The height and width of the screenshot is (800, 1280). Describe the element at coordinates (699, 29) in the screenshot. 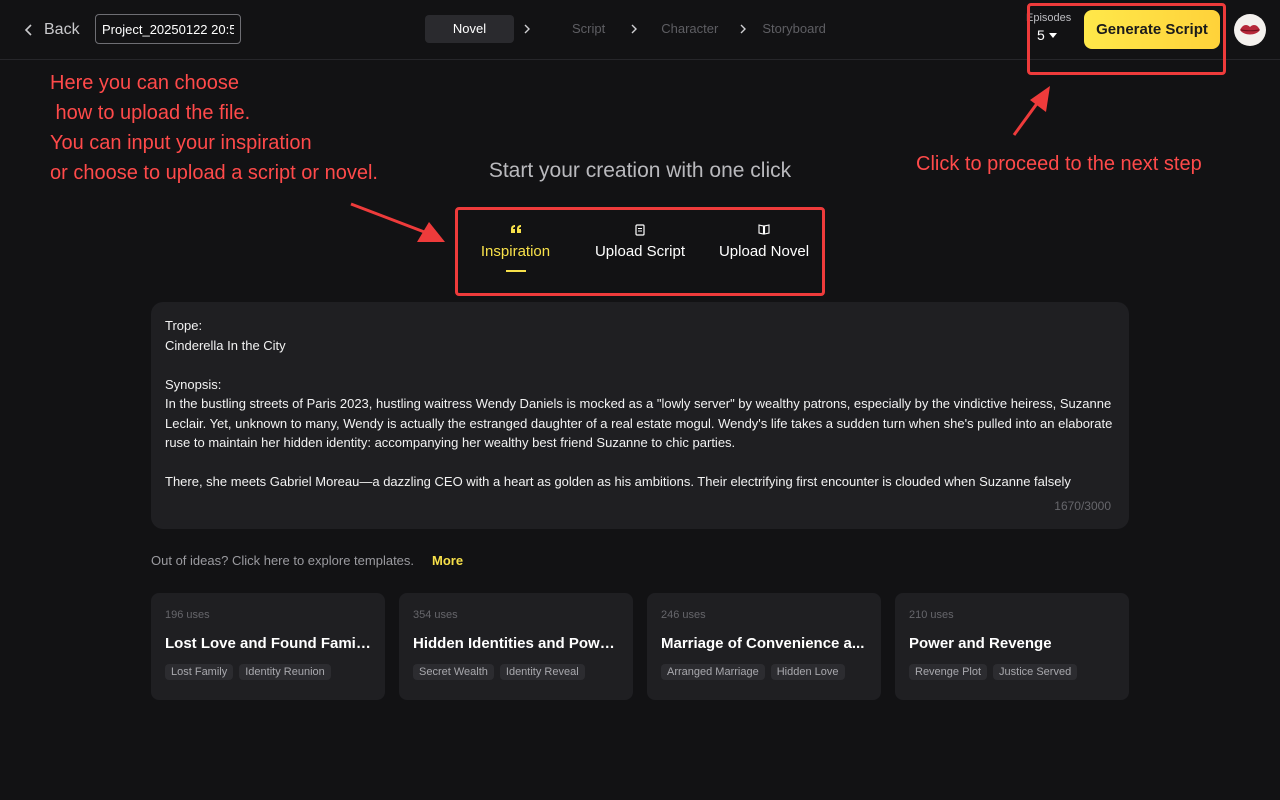

I see `step-character: Character` at that location.